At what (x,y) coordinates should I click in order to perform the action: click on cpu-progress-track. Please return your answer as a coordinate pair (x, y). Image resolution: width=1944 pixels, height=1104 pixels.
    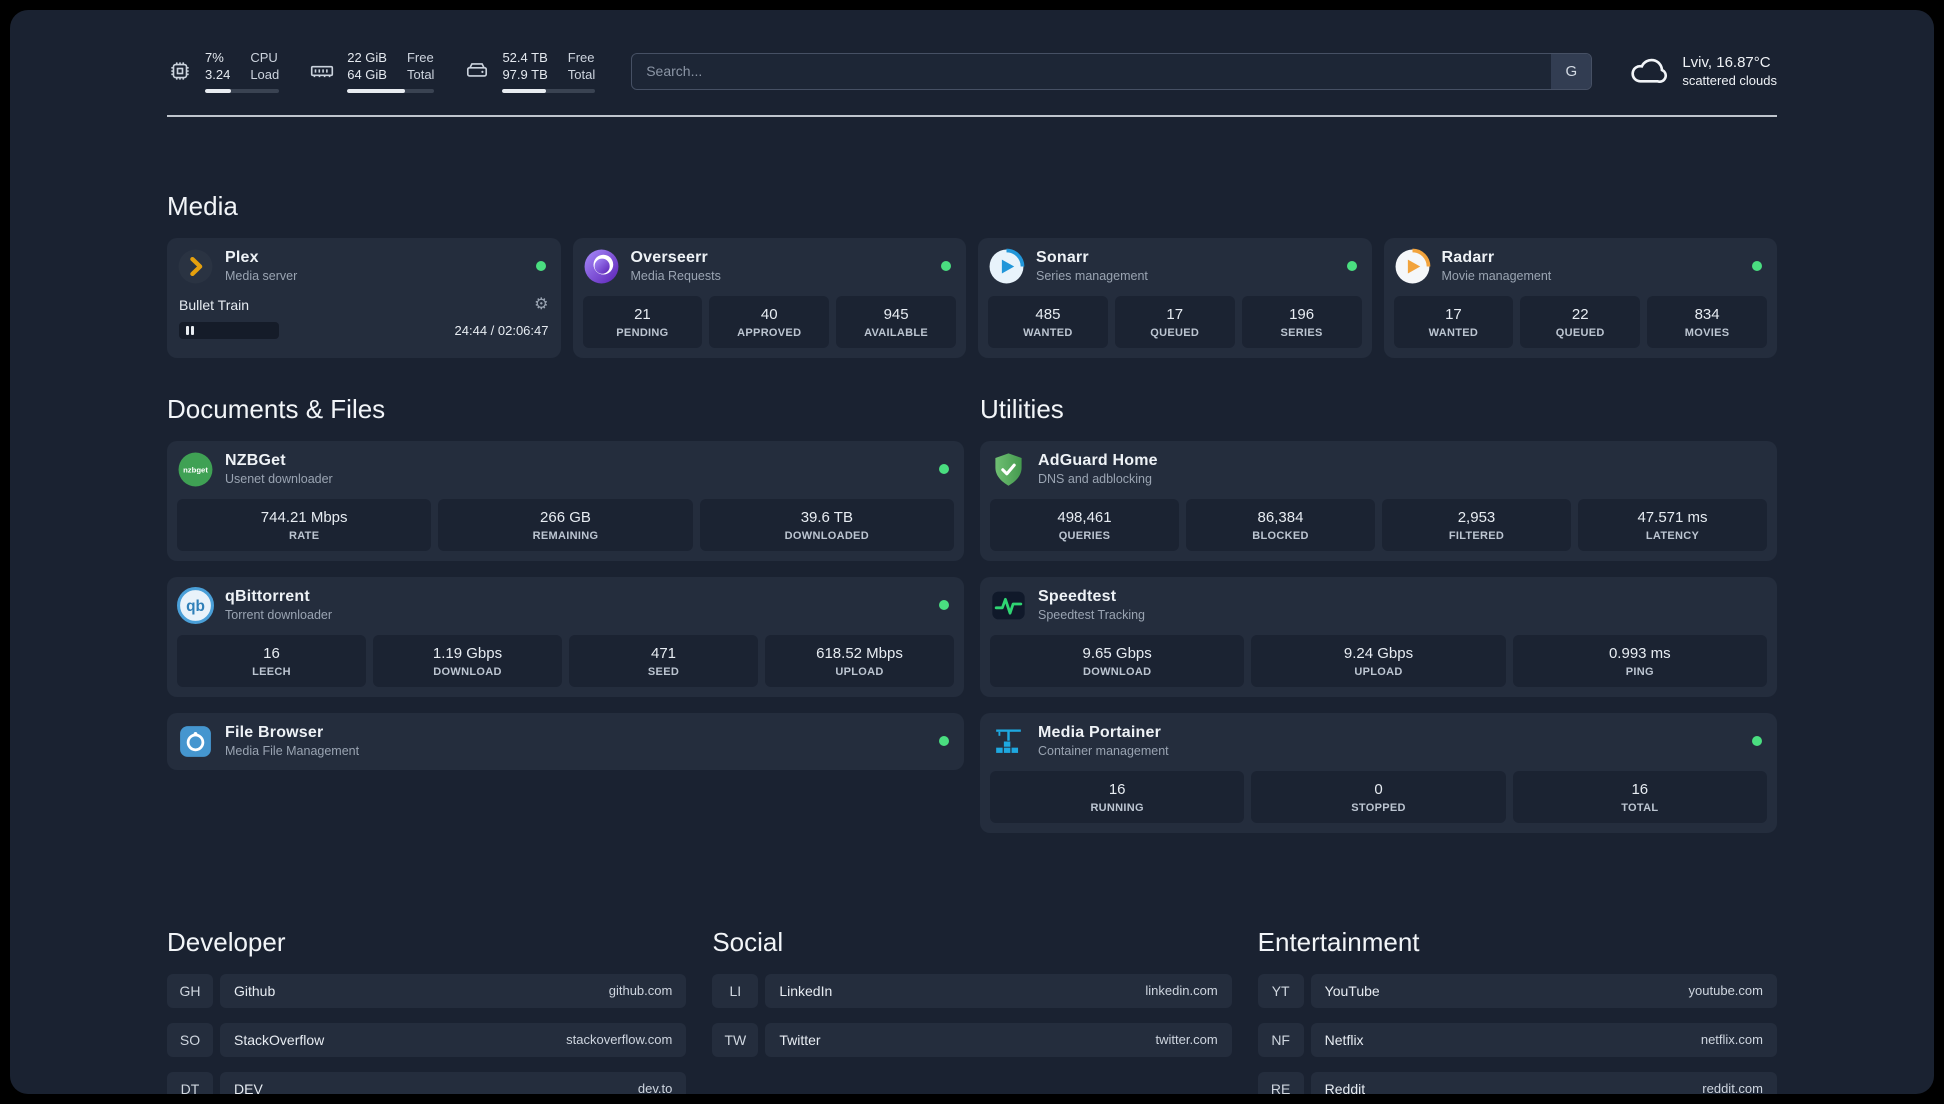
    Looking at the image, I should click on (242, 90).